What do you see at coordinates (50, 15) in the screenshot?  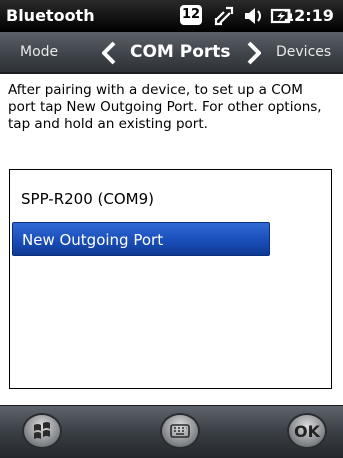 I see `app-title: Bluetooth` at bounding box center [50, 15].